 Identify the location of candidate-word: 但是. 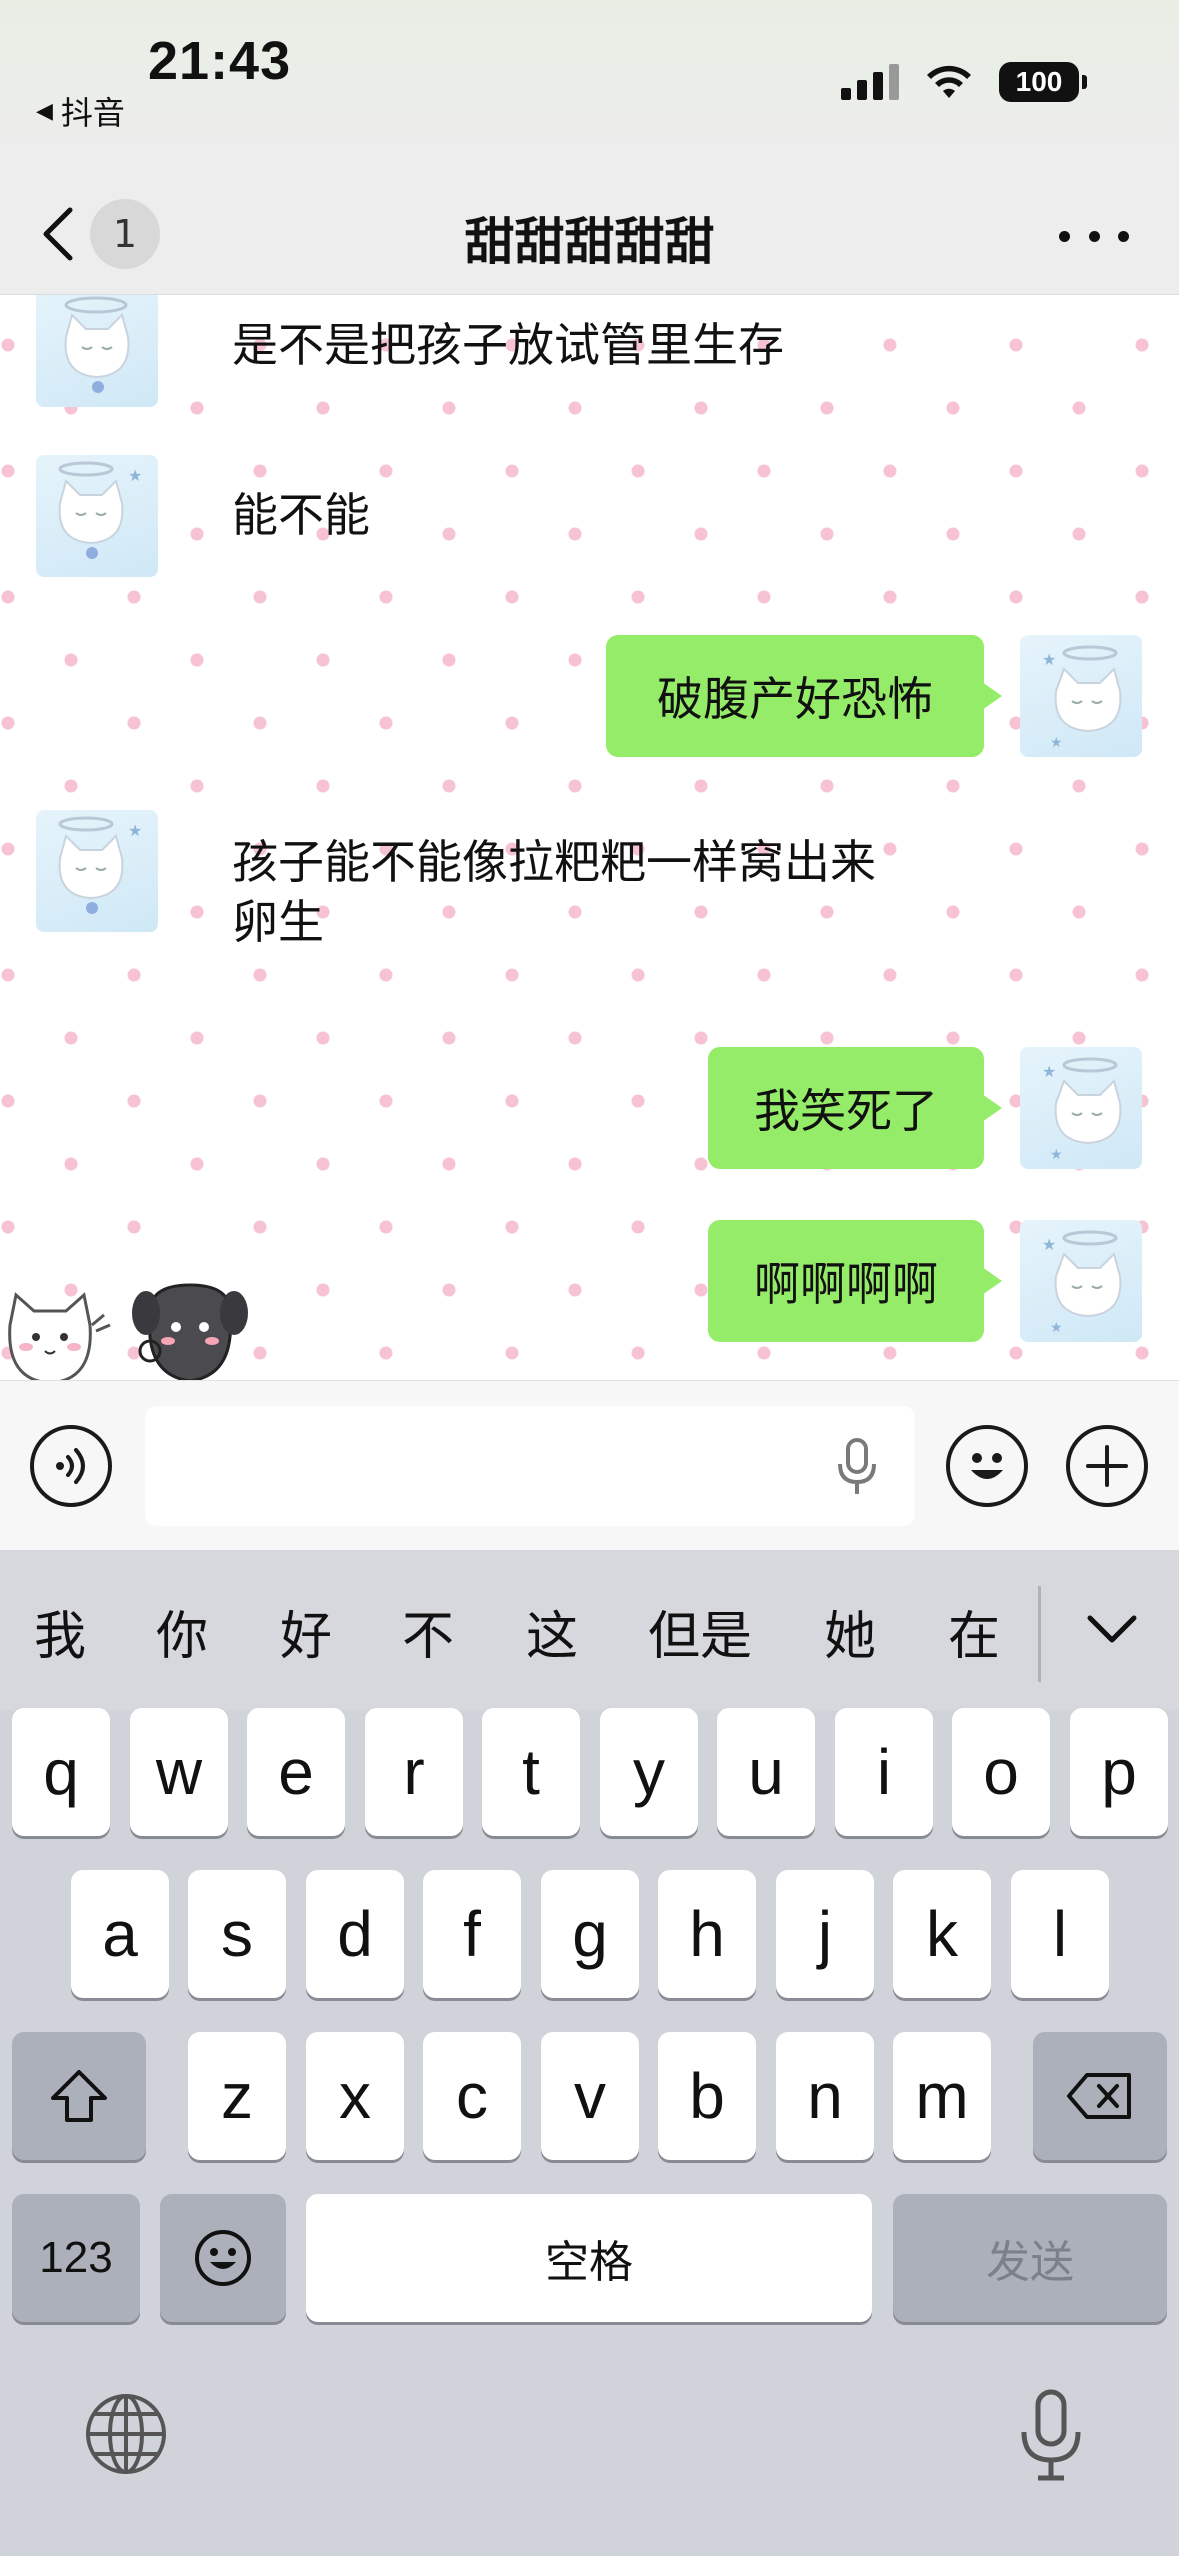
(700, 1631).